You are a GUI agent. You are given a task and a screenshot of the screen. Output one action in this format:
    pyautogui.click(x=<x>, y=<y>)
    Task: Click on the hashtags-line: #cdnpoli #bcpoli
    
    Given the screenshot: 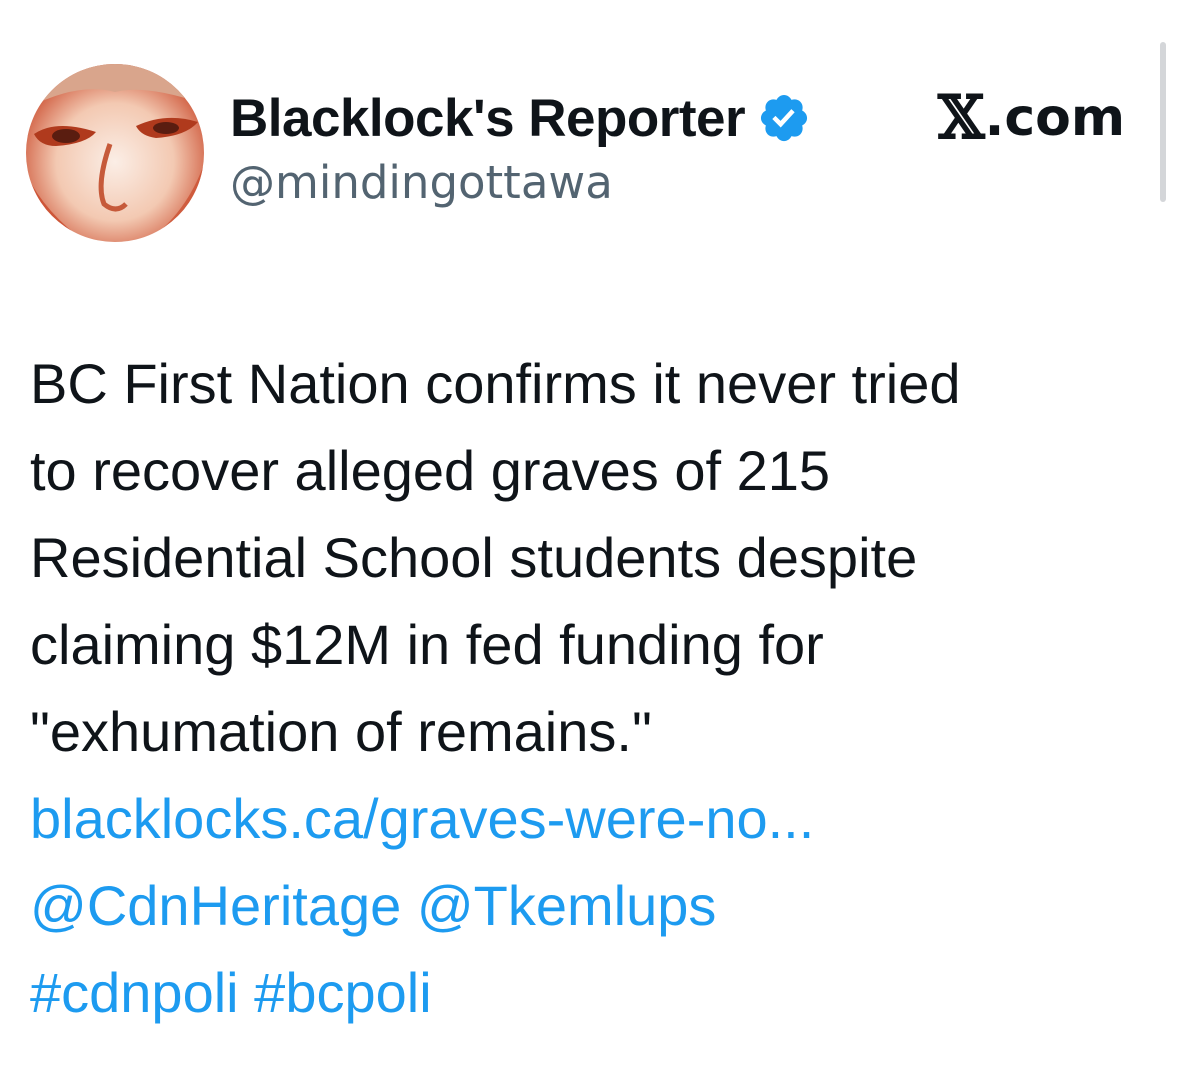 What is the action you would take?
    pyautogui.click(x=585, y=992)
    